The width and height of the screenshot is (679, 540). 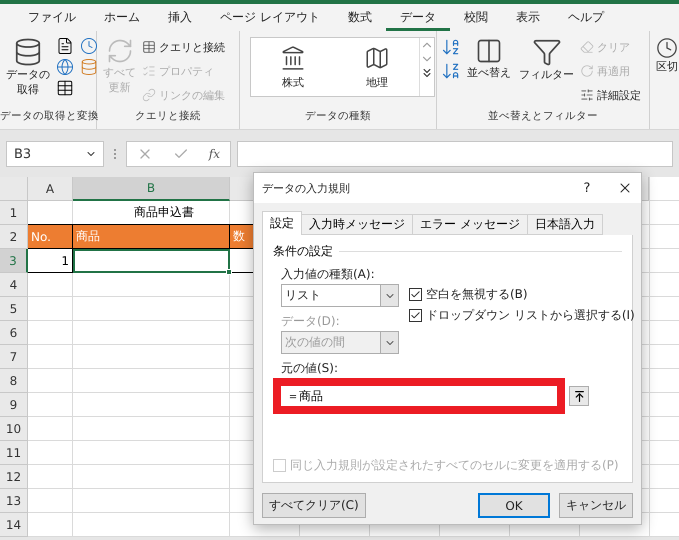 What do you see at coordinates (168, 116) in the screenshot?
I see `group-label: クエリと接続` at bounding box center [168, 116].